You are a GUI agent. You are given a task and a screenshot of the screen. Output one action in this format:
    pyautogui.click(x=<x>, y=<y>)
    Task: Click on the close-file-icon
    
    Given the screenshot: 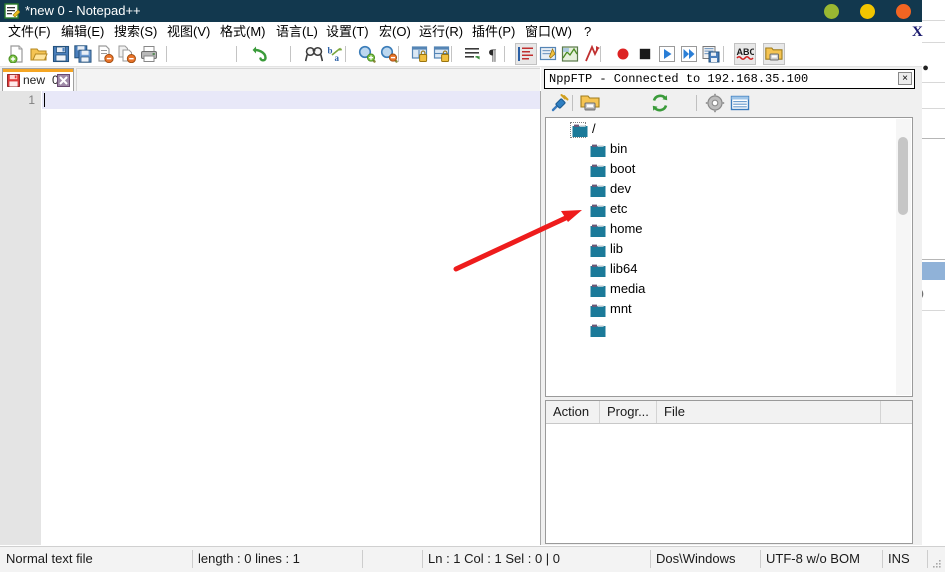 What is the action you would take?
    pyautogui.click(x=105, y=54)
    